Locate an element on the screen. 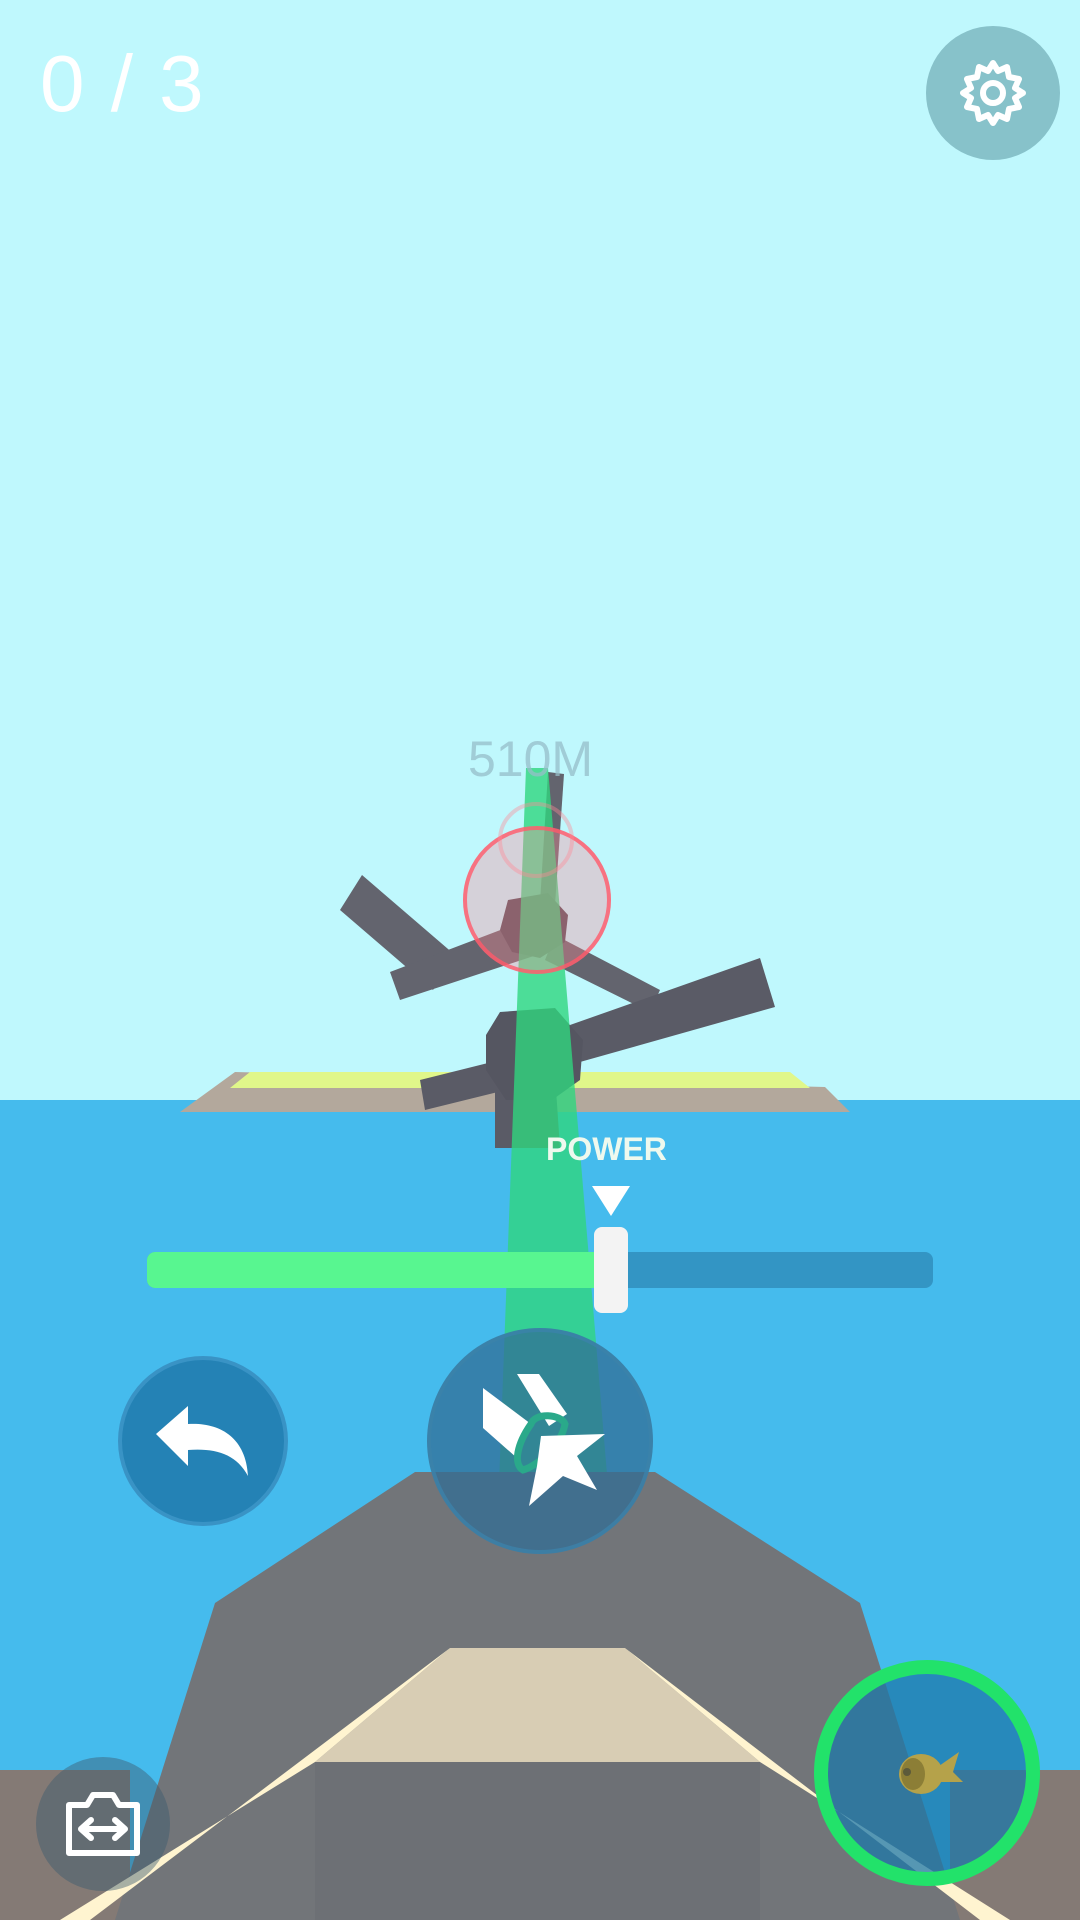 This screenshot has height=1920, width=1080. cannon-fire-icon is located at coordinates (544, 1440).